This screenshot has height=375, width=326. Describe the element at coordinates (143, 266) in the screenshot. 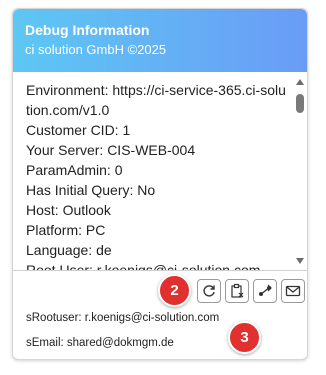

I see `info-line-root-user: Root User: r.koenigs@ci-solution.com` at that location.